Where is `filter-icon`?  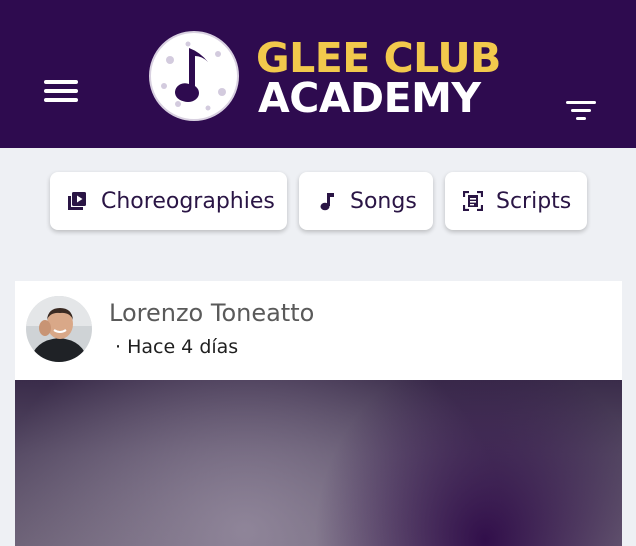 filter-icon is located at coordinates (582, 111).